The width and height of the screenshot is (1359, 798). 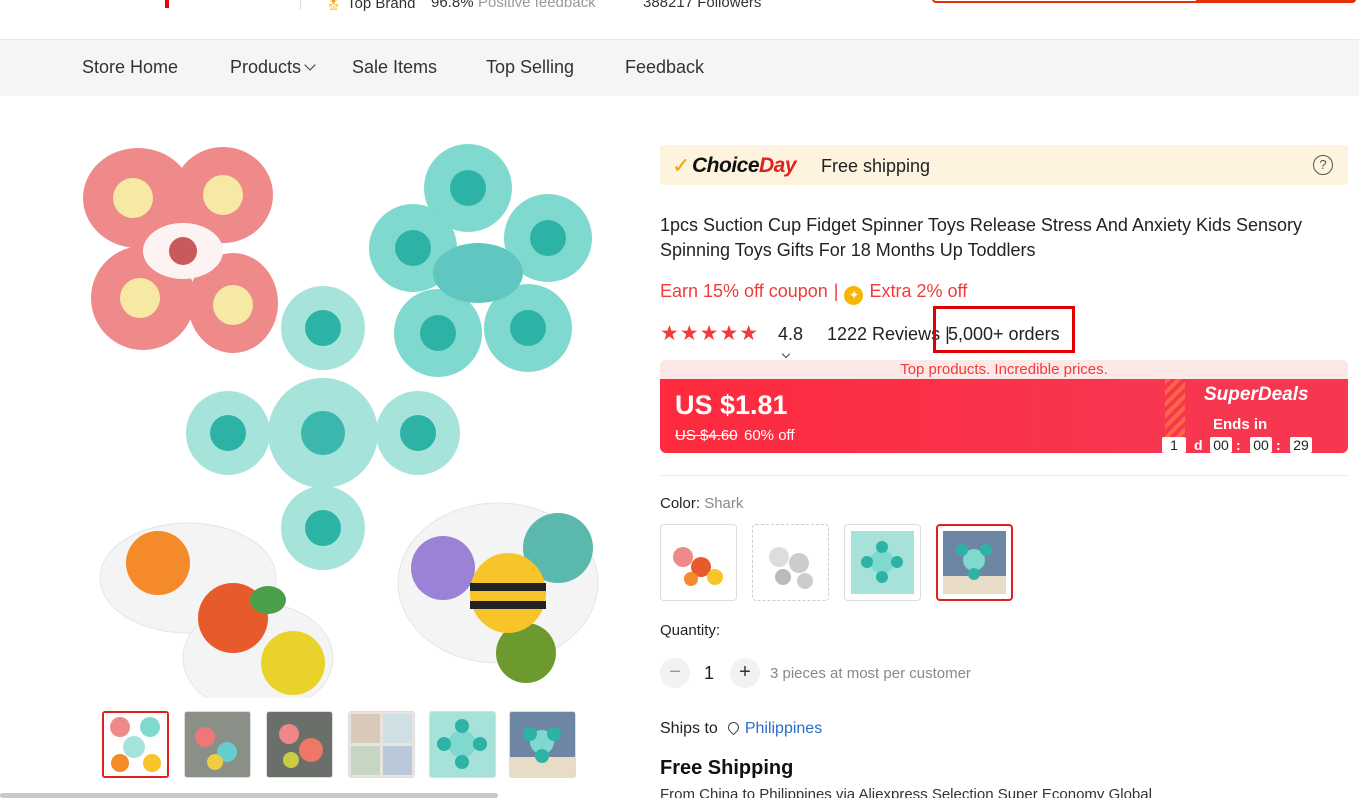 I want to click on free-shipping-heading: Free Shipping, so click(x=727, y=768).